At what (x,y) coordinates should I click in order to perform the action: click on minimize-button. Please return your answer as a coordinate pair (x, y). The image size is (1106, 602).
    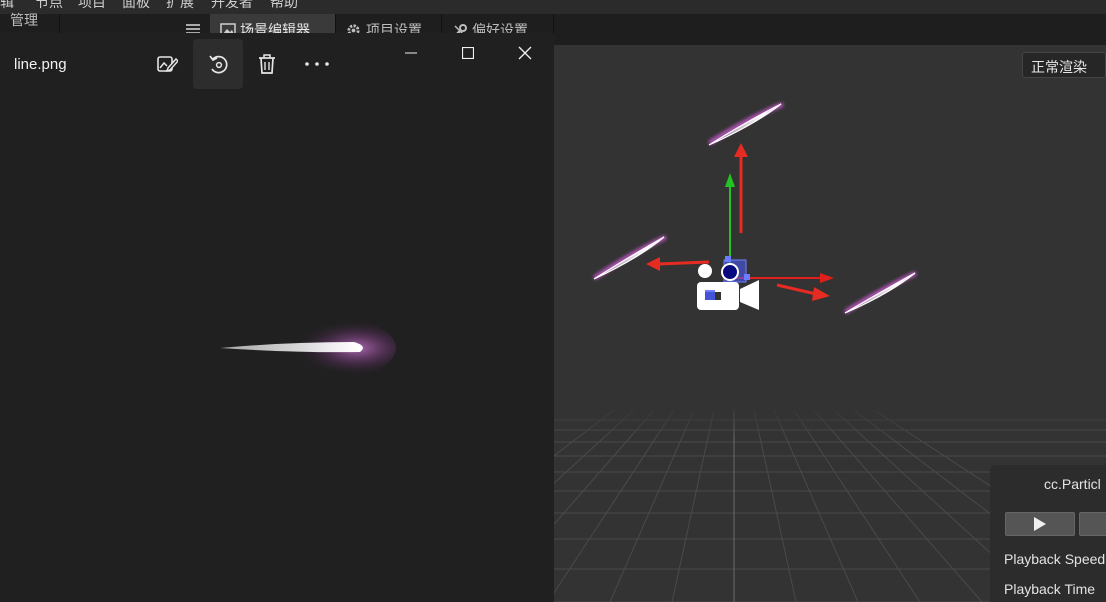
    Looking at the image, I should click on (410, 53).